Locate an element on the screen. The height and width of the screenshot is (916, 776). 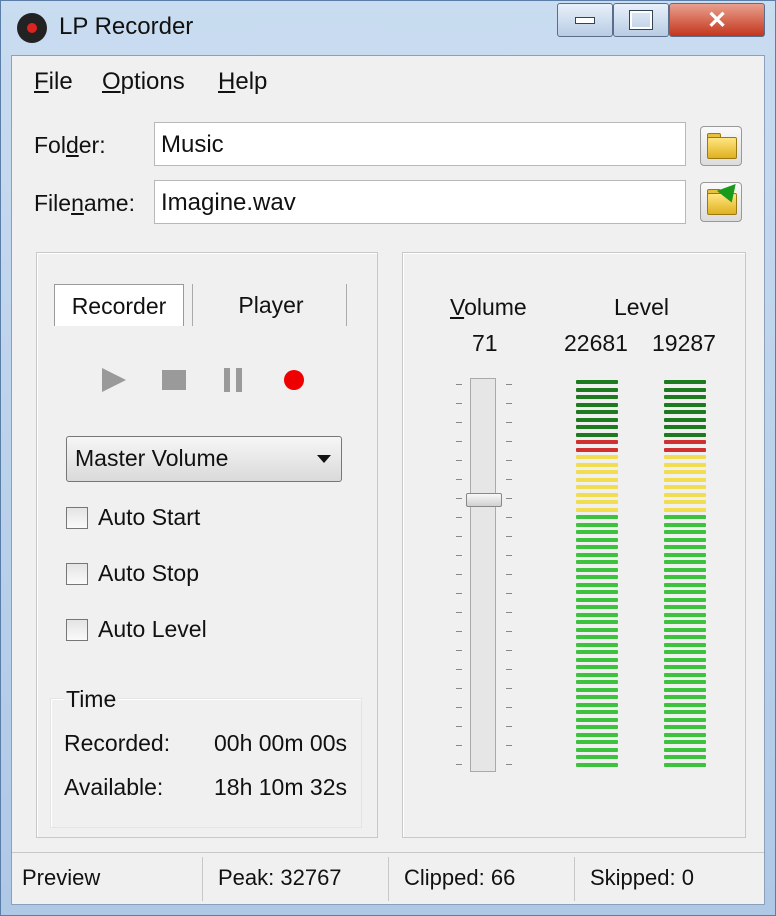
available-label: Available: is located at coordinates (114, 787).